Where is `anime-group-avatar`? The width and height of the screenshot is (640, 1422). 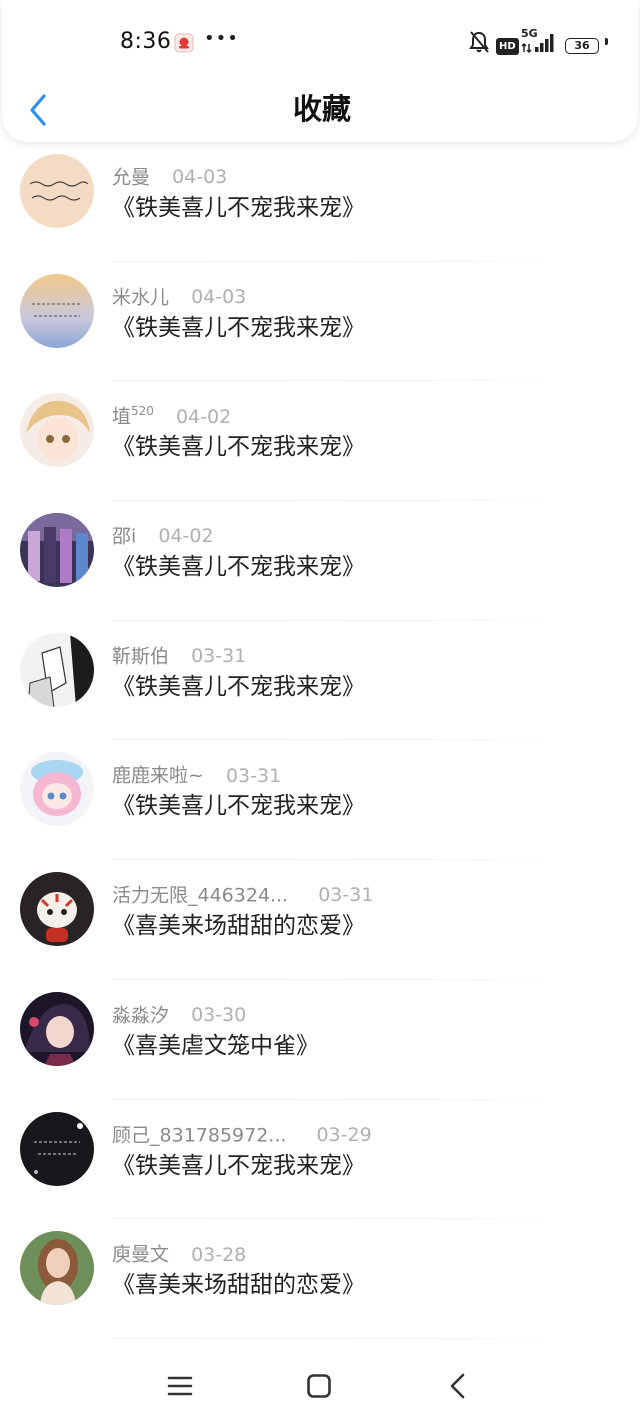
anime-group-avatar is located at coordinates (57, 550).